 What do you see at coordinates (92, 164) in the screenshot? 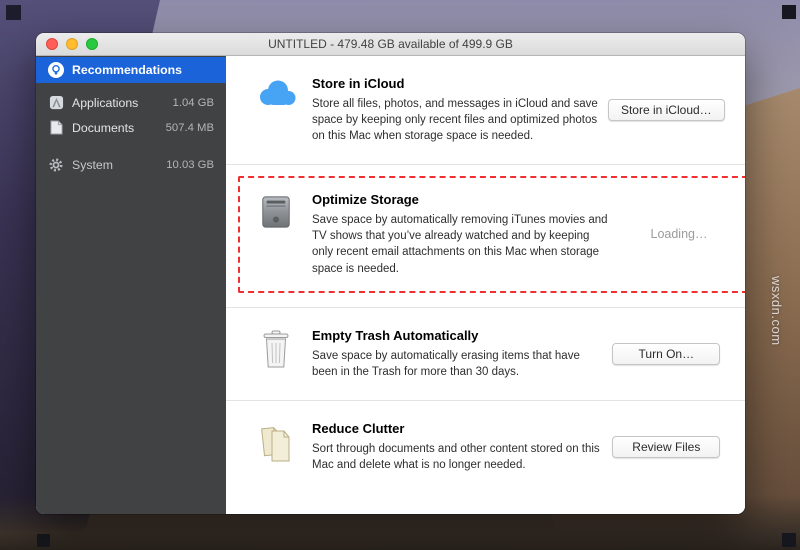
I see `sidebar-item-label: System` at bounding box center [92, 164].